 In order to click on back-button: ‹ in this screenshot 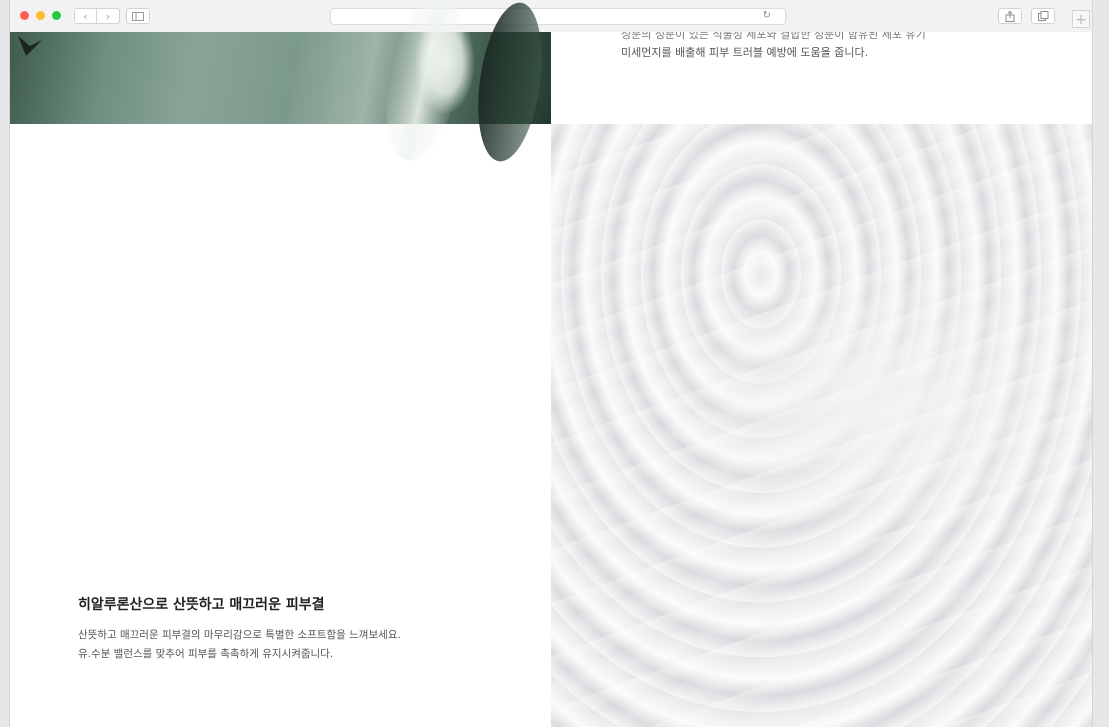, I will do `click(85, 16)`.